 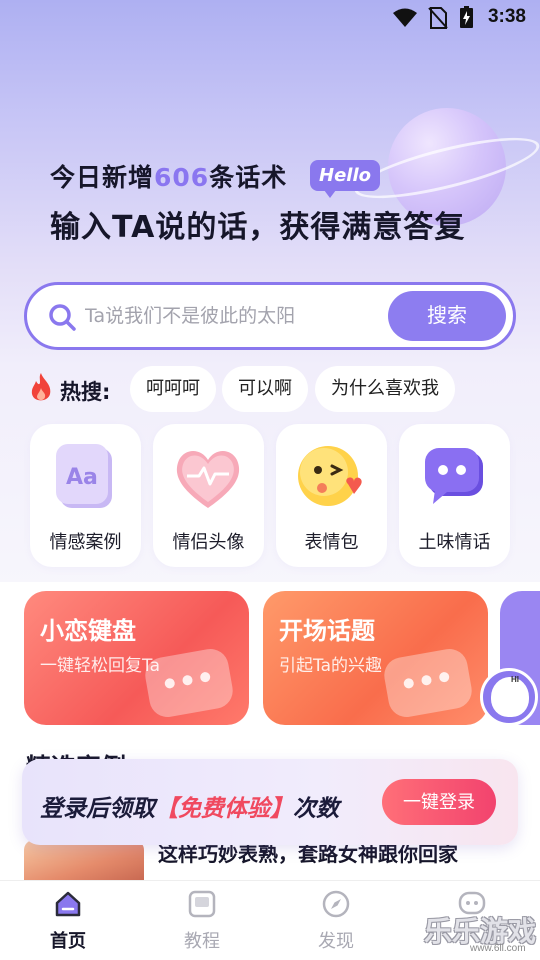 What do you see at coordinates (336, 941) in the screenshot?
I see `tab-label: 发现` at bounding box center [336, 941].